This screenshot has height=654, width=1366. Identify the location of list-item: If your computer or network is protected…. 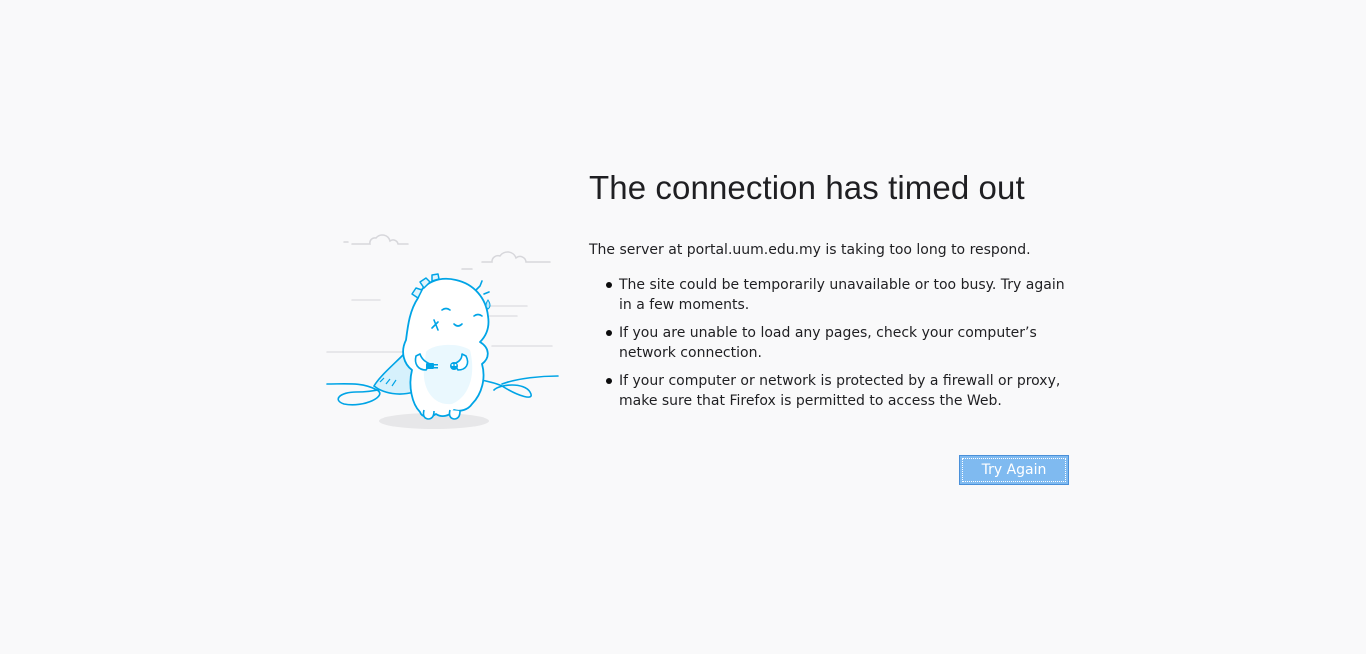
(838, 391).